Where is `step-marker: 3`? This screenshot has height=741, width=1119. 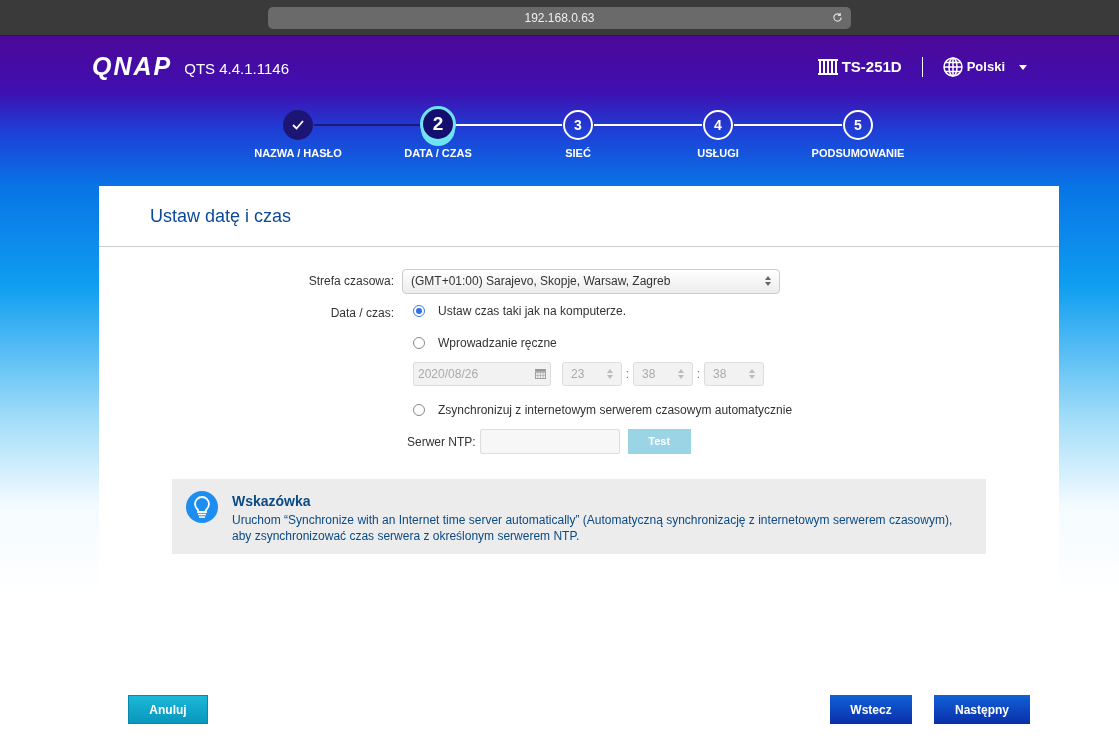 step-marker: 3 is located at coordinates (578, 125).